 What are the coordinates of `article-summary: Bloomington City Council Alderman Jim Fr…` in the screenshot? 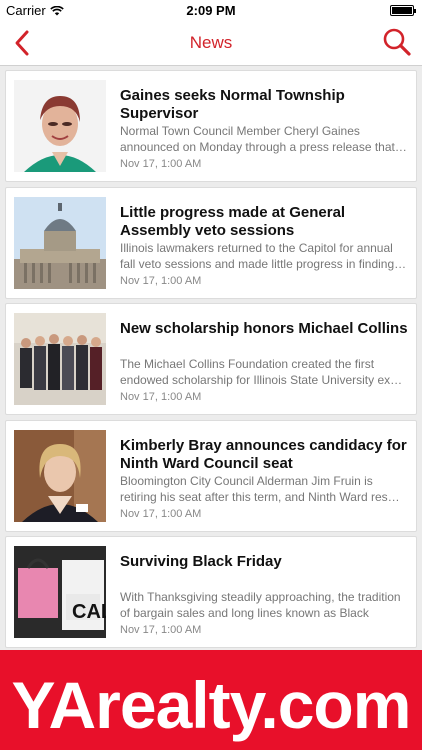 It's located at (260, 488).